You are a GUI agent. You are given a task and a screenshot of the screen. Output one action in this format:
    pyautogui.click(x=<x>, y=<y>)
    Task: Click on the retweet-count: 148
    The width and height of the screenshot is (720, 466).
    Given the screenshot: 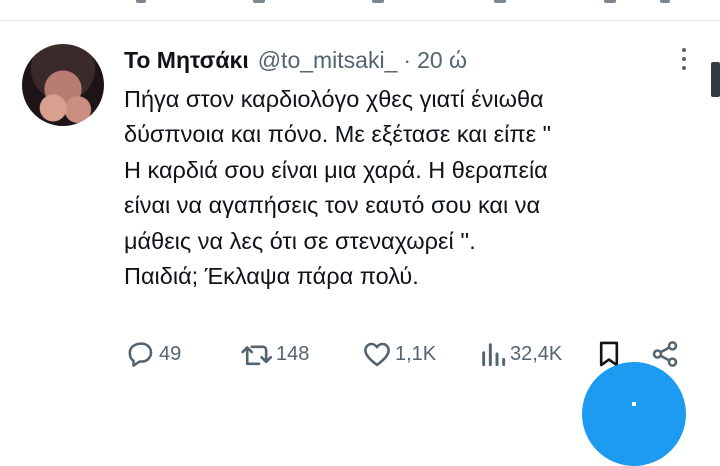 What is the action you would take?
    pyautogui.click(x=293, y=353)
    